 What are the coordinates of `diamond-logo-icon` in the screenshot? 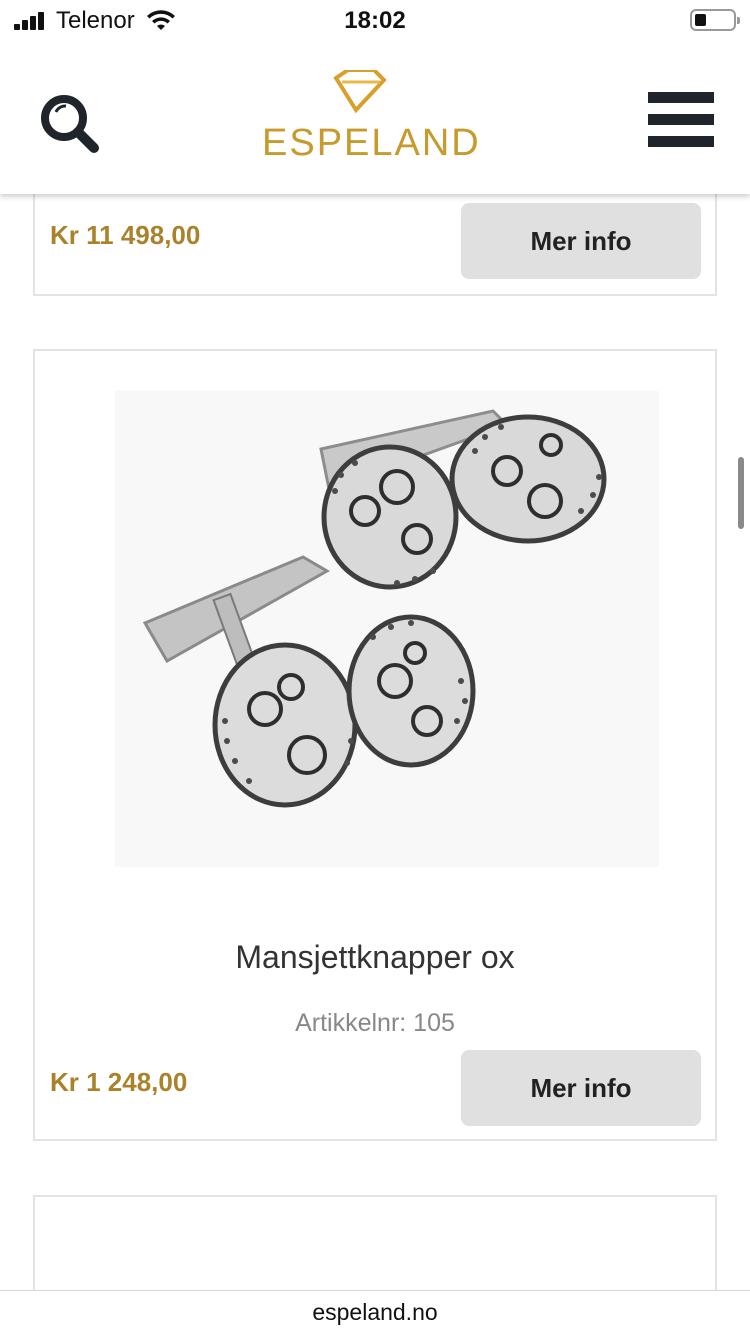 It's located at (360, 92).